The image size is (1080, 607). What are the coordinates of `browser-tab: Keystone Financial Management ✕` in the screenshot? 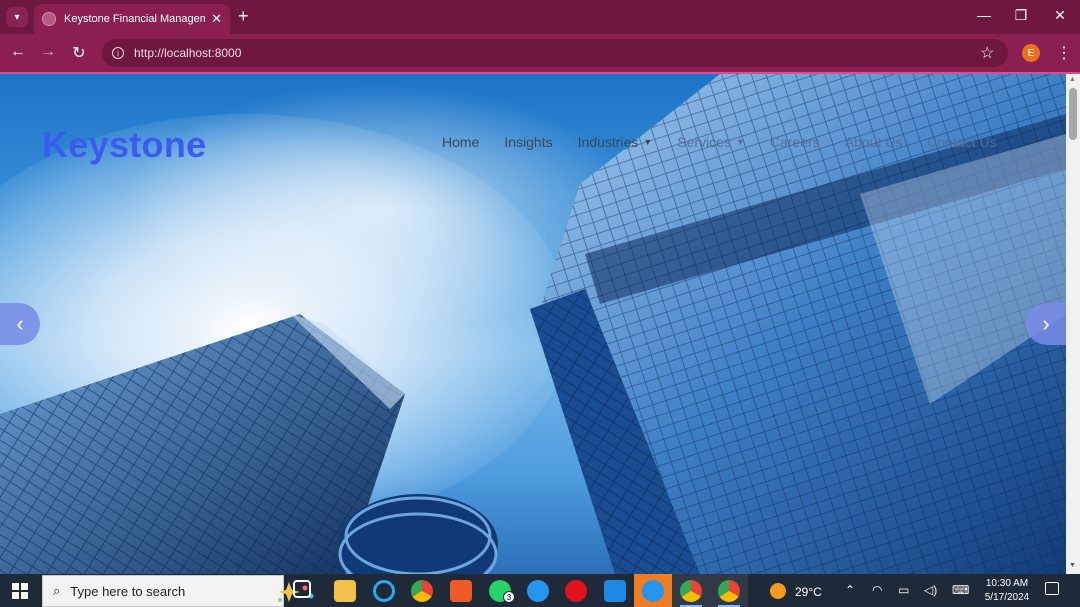 It's located at (132, 19).